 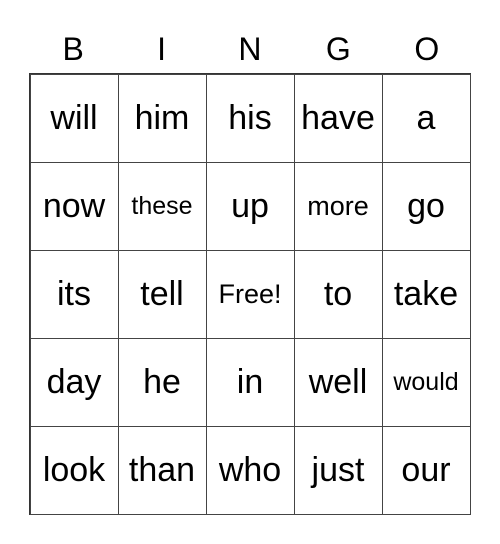 What do you see at coordinates (338, 382) in the screenshot?
I see `bingo-cell: well` at bounding box center [338, 382].